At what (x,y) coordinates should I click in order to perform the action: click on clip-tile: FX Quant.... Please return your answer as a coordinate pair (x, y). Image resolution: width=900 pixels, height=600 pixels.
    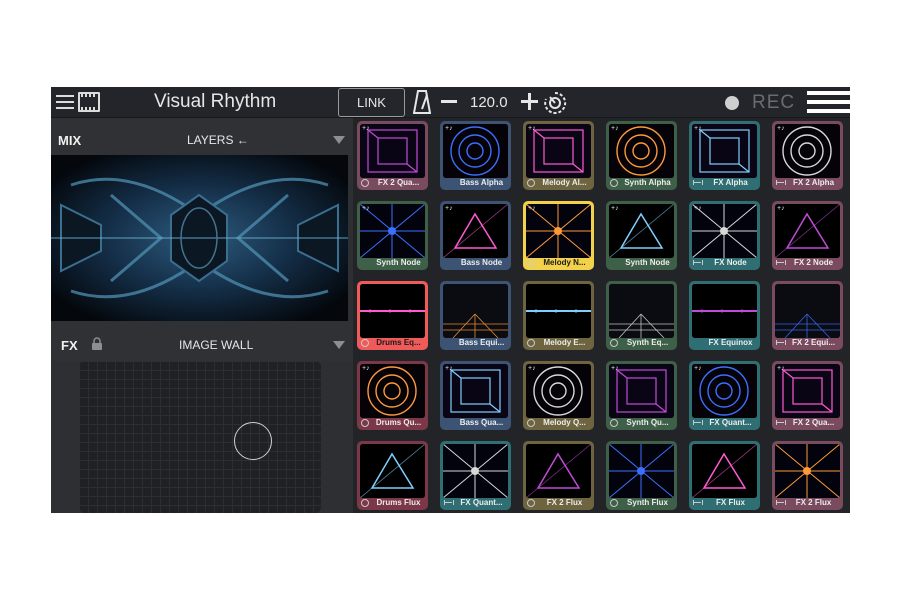
    Looking at the image, I should click on (475, 475).